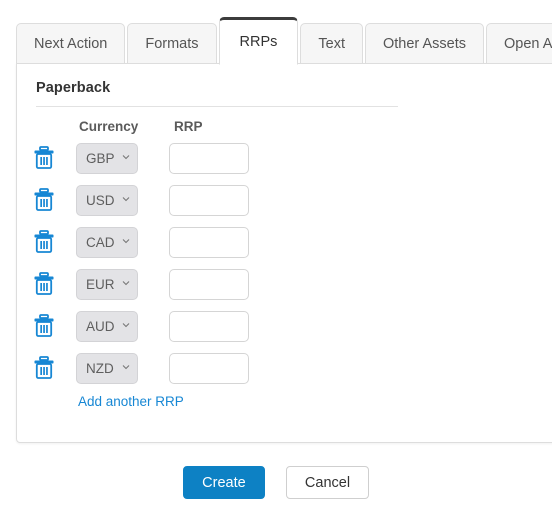 The width and height of the screenshot is (552, 526). I want to click on table-row: USD, so click(284, 200).